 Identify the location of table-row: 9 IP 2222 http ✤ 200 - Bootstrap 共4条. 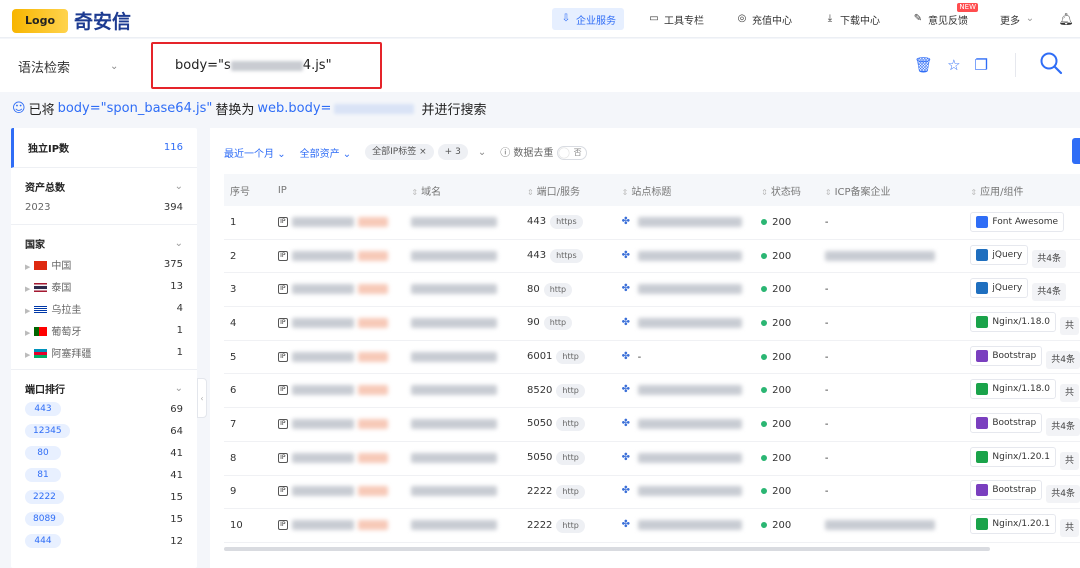
(652, 493).